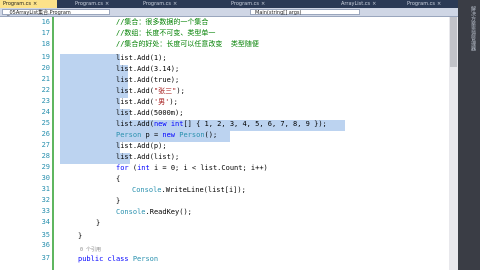 Image resolution: width=480 pixels, height=270 pixels. What do you see at coordinates (298, 91) in the screenshot?
I see `code-line: list.Add("张三");` at bounding box center [298, 91].